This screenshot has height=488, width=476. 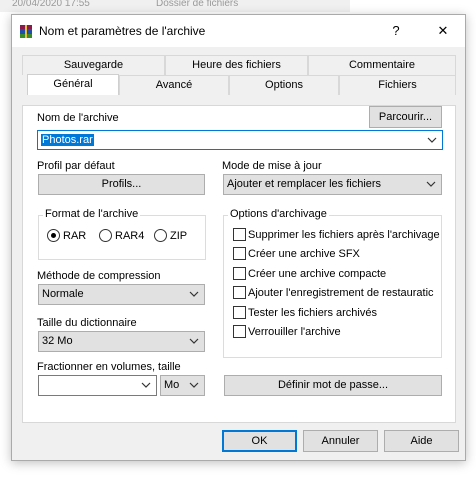 I want to click on split-label: Fractionner en volumes, taille, so click(x=109, y=367).